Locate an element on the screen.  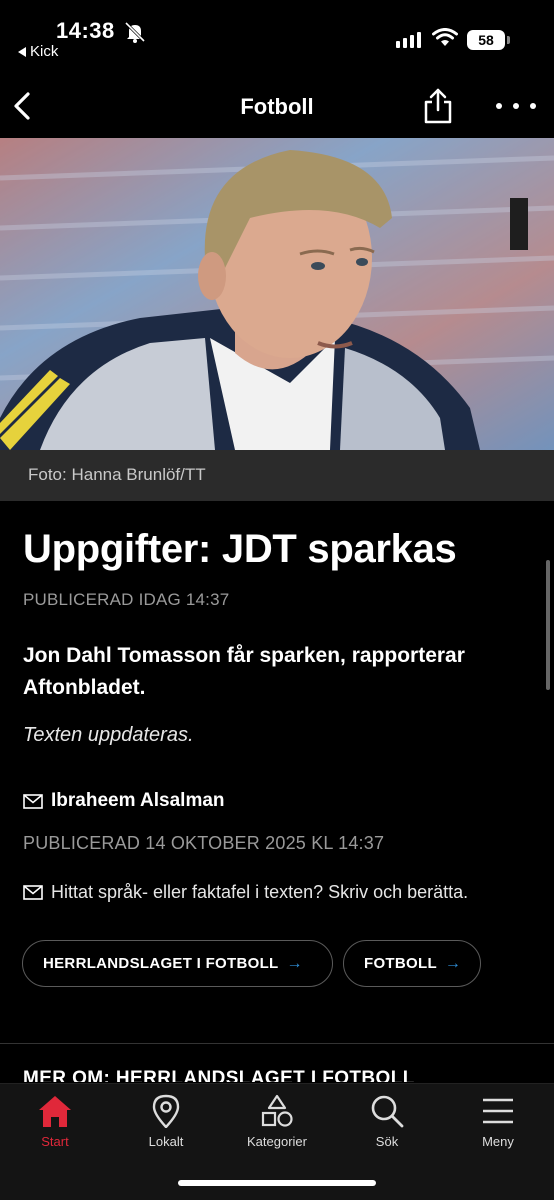
author-link: Ibraheem Alsalman is located at coordinates (124, 801).